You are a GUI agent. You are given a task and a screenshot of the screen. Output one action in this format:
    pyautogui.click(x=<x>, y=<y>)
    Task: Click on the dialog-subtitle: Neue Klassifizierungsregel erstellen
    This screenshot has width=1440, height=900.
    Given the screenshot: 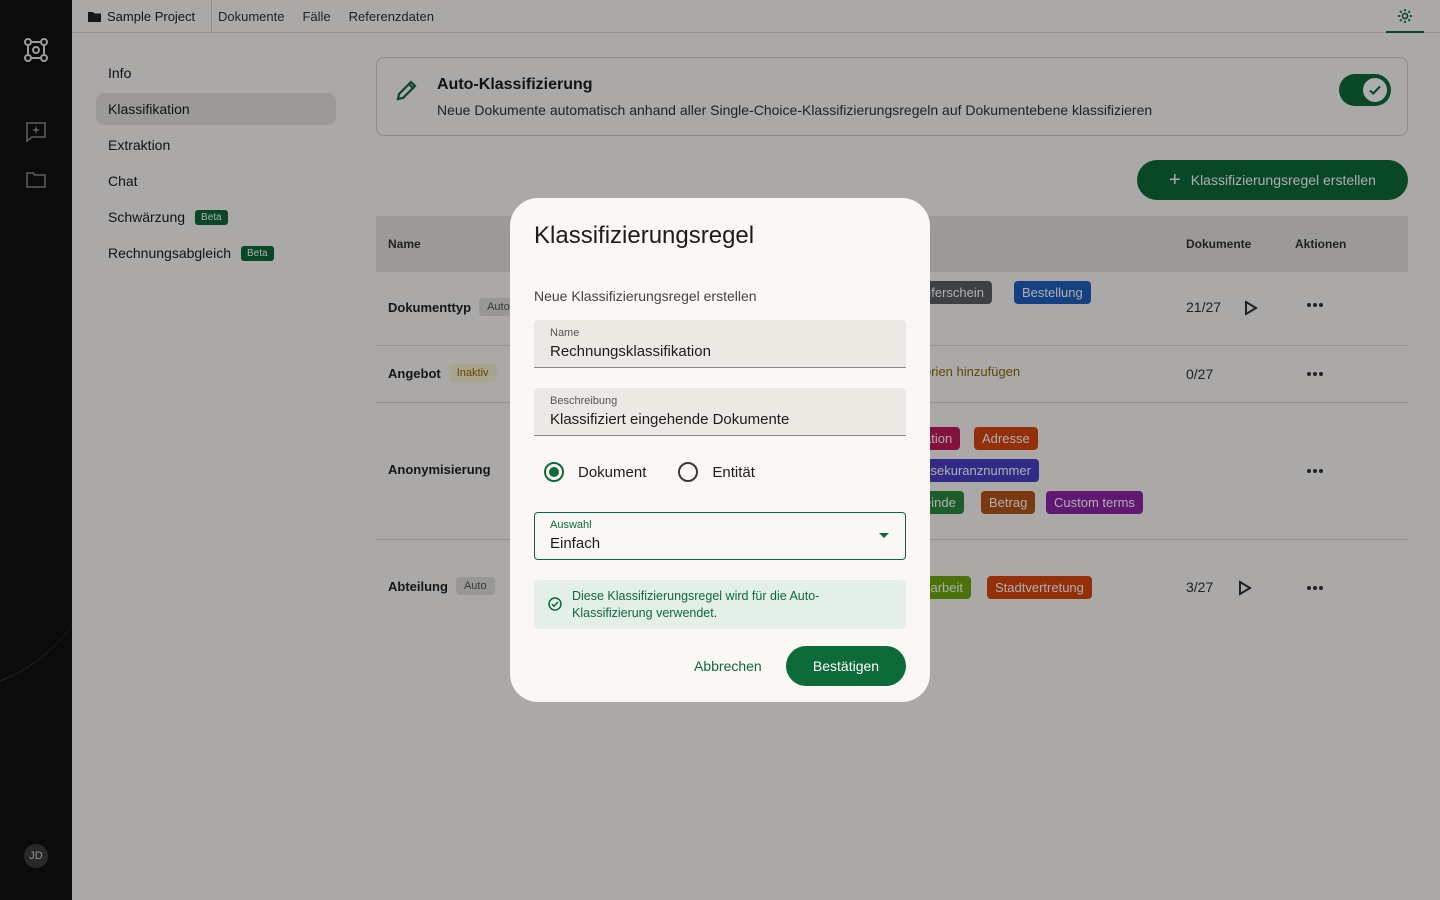 What is the action you would take?
    pyautogui.click(x=645, y=296)
    